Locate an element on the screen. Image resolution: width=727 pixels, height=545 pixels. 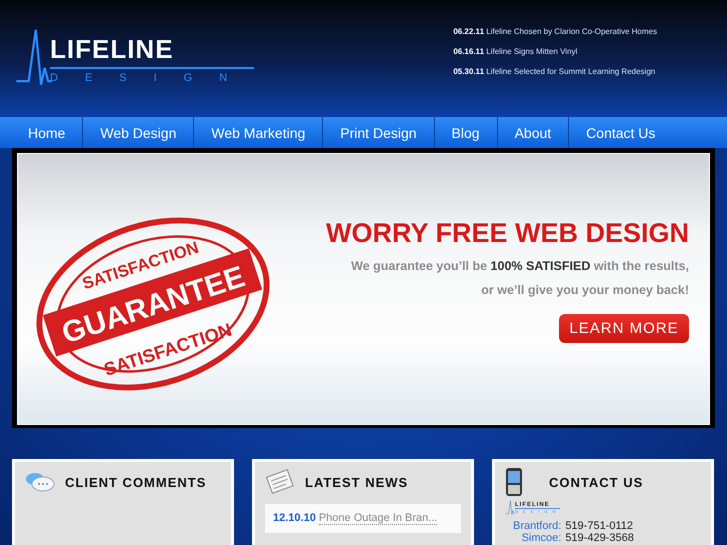
banner-text: or we’ll give you your money back! is located at coordinates (585, 289).